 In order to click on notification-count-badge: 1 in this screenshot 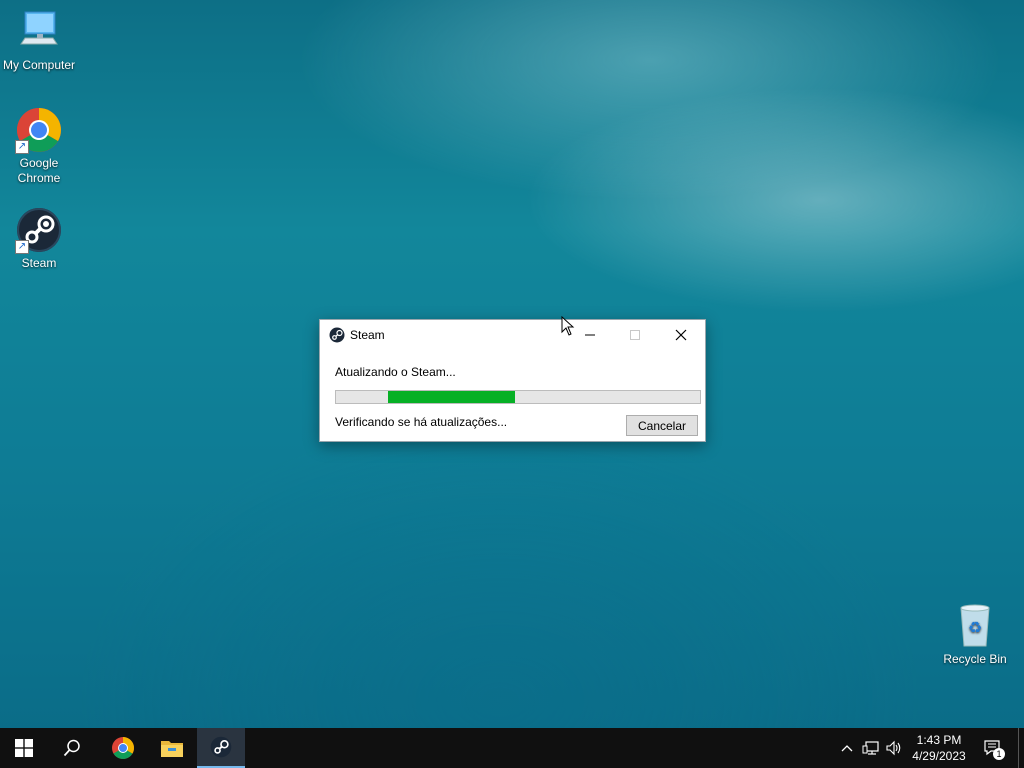, I will do `click(999, 754)`.